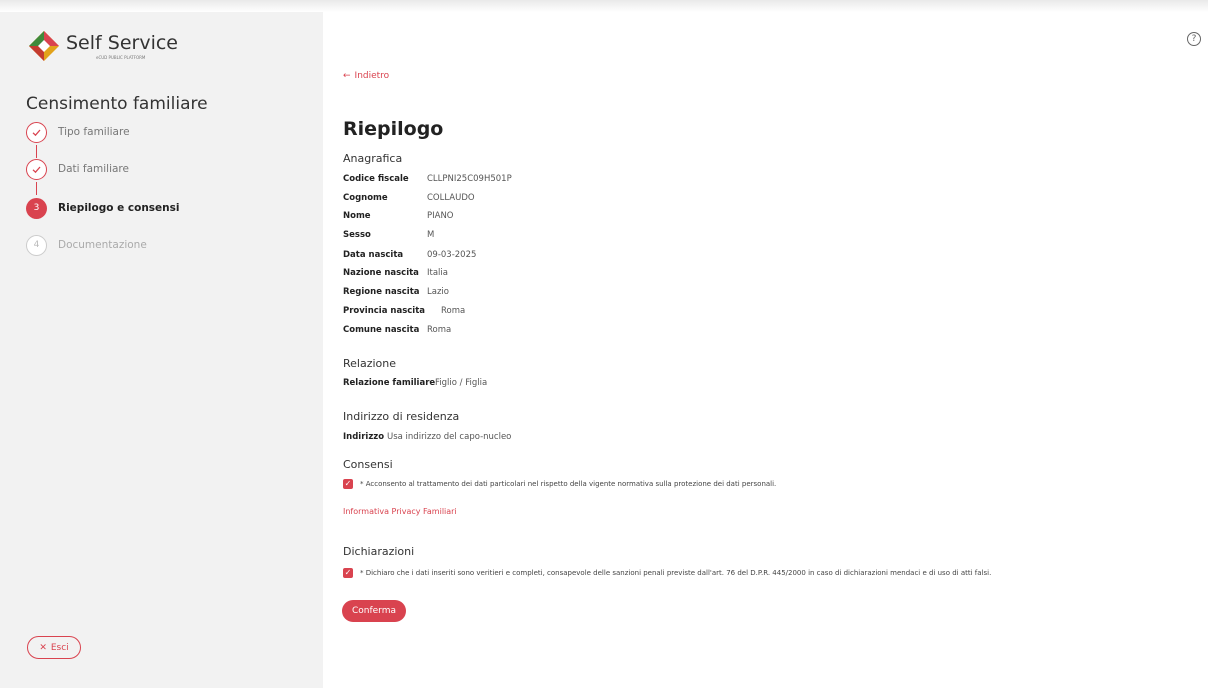 This screenshot has width=1208, height=688. Describe the element at coordinates (374, 611) in the screenshot. I see `confirm-button: Conferma` at that location.